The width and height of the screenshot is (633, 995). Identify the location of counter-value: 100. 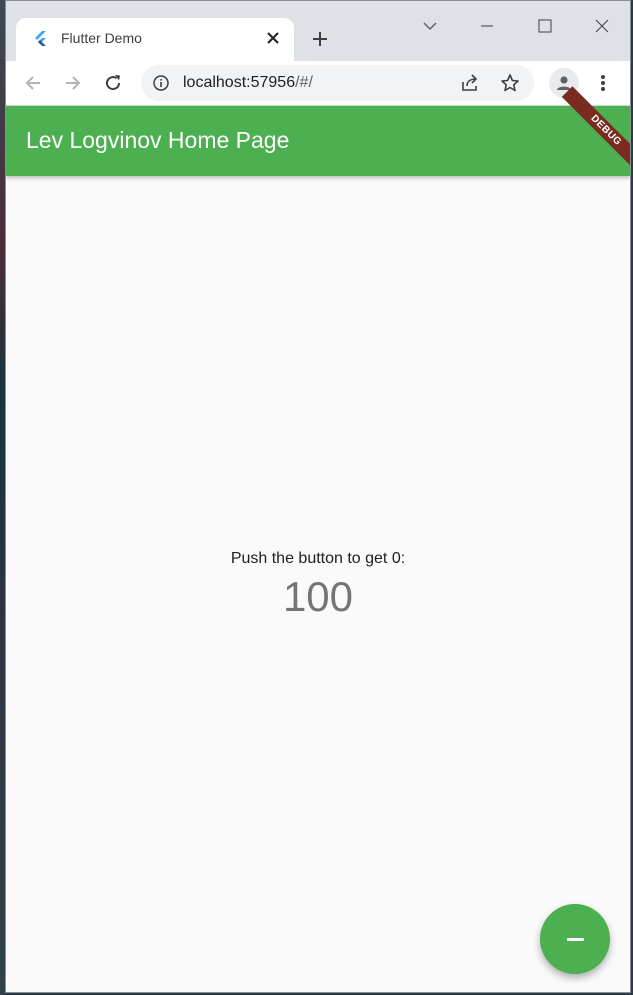
(318, 596).